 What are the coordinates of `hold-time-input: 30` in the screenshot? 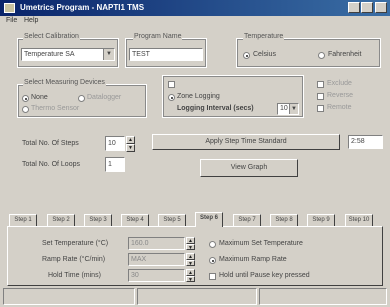 It's located at (156, 275).